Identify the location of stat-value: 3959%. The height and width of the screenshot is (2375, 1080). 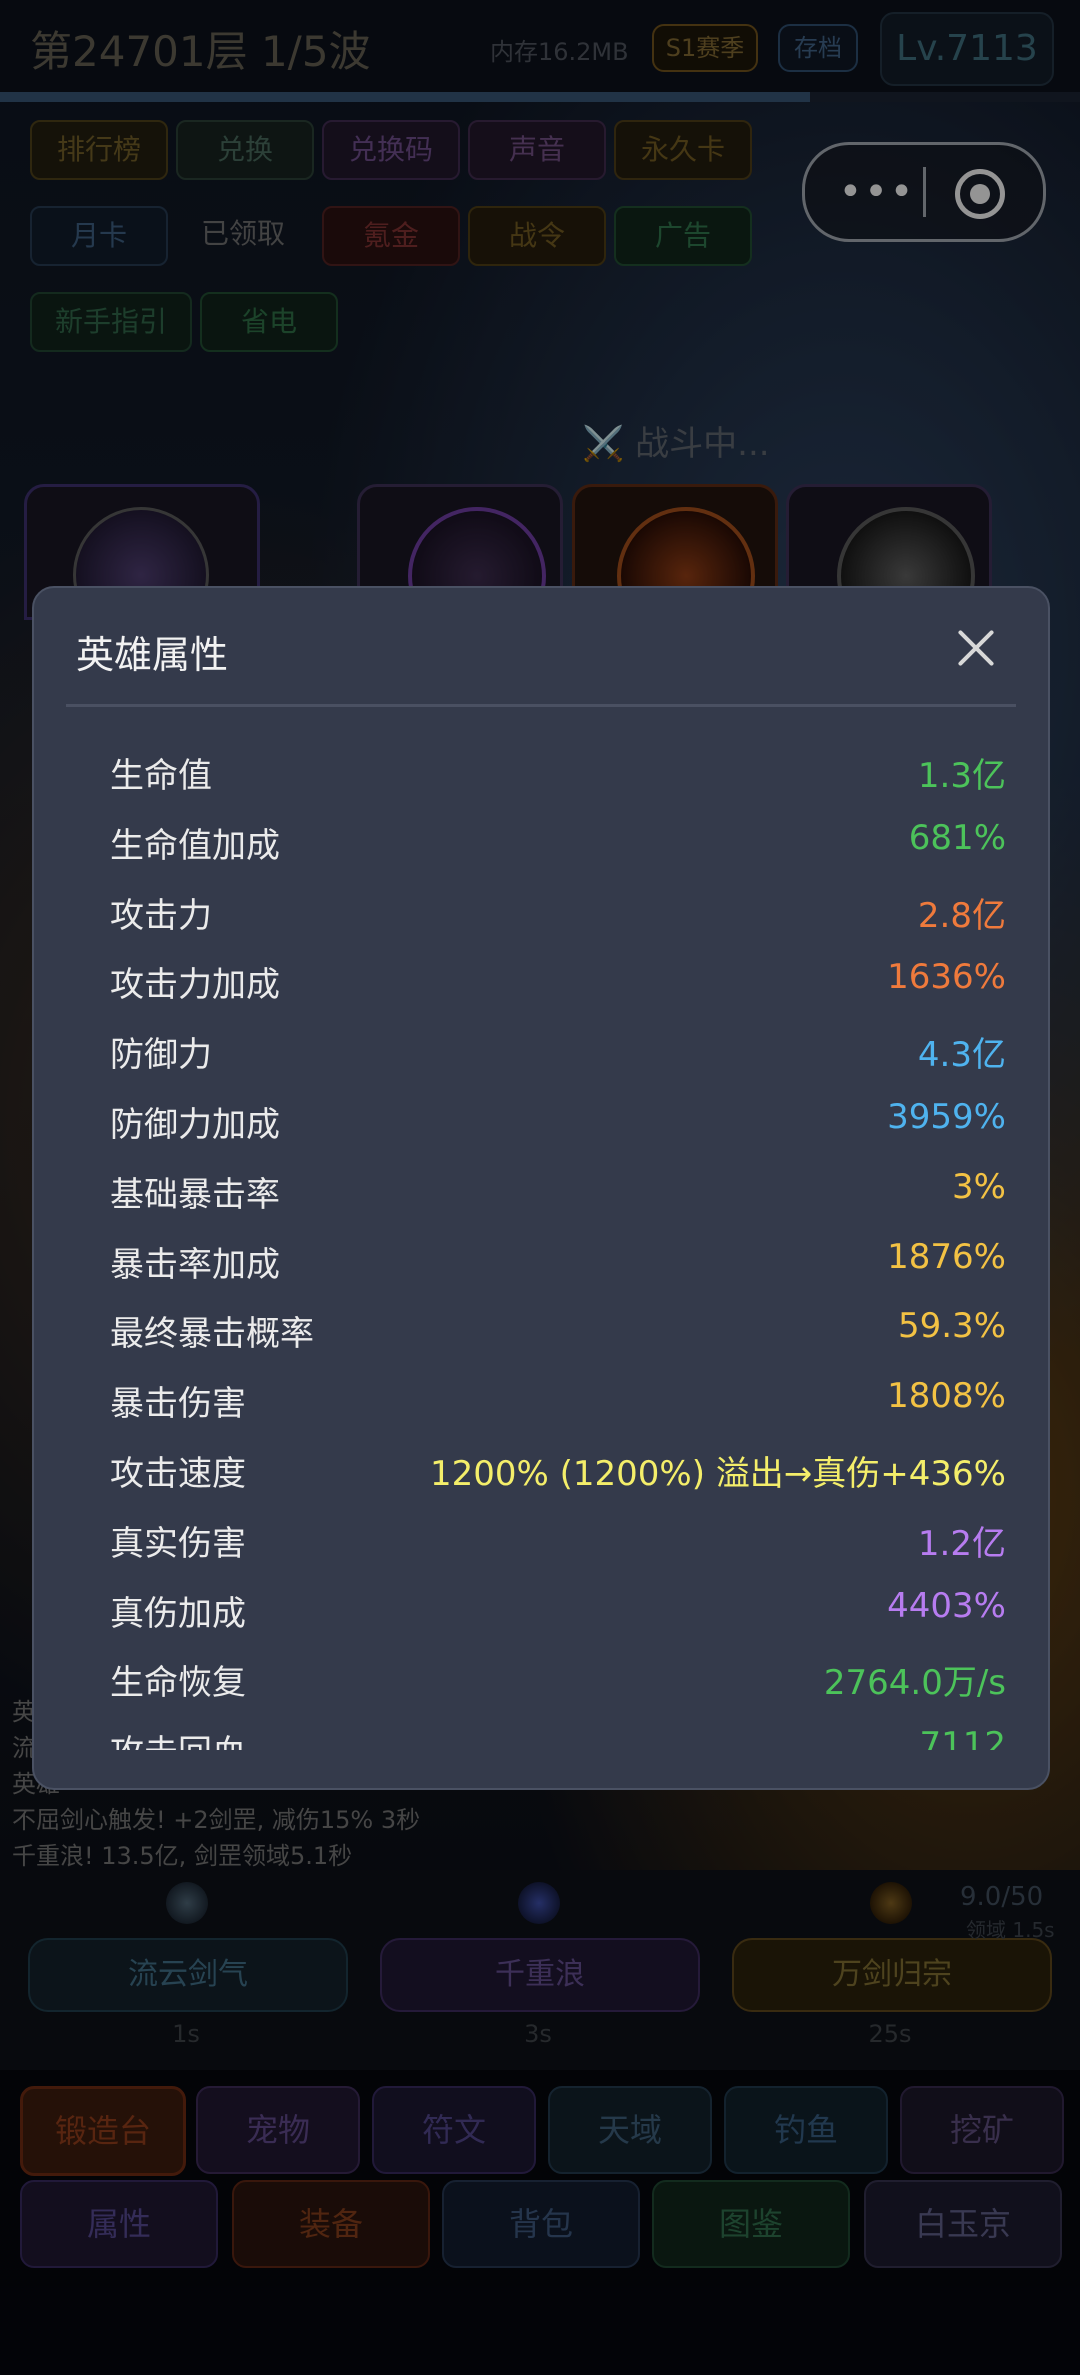
(946, 1116).